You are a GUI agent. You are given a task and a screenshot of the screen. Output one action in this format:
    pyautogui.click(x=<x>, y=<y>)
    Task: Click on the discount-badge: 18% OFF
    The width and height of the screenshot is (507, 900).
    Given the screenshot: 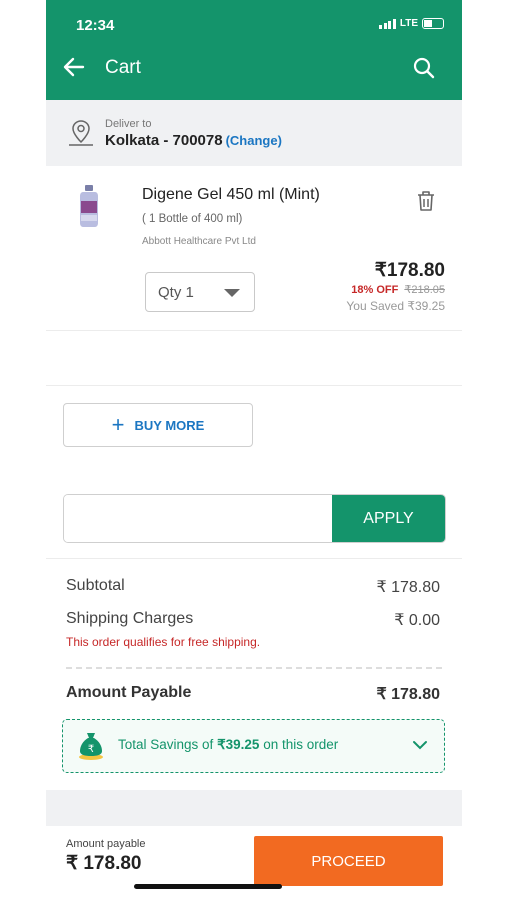 What is the action you would take?
    pyautogui.click(x=375, y=290)
    